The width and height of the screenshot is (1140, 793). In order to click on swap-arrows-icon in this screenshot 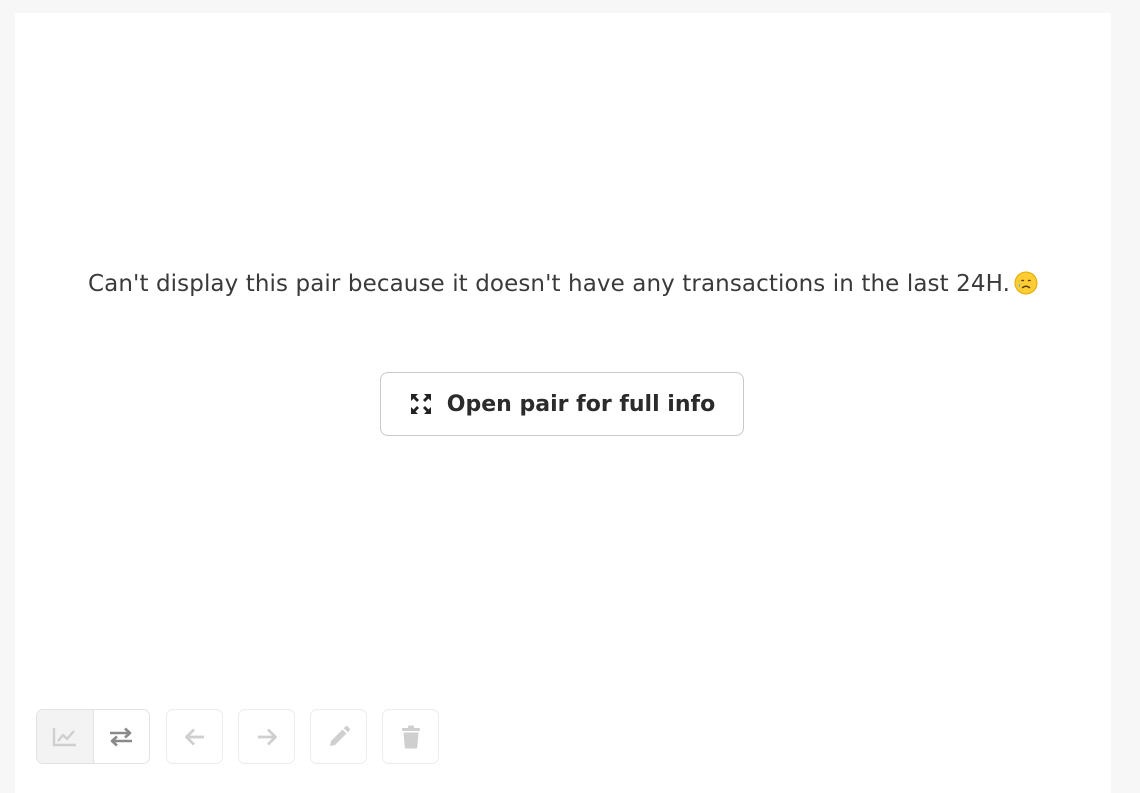, I will do `click(121, 737)`.